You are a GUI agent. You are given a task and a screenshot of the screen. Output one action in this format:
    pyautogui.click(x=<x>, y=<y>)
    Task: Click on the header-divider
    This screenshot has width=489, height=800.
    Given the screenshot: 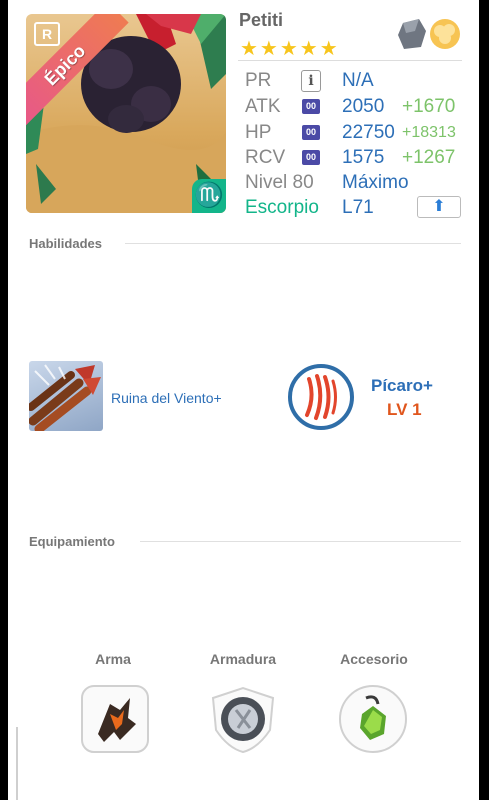 What is the action you would take?
    pyautogui.click(x=350, y=60)
    